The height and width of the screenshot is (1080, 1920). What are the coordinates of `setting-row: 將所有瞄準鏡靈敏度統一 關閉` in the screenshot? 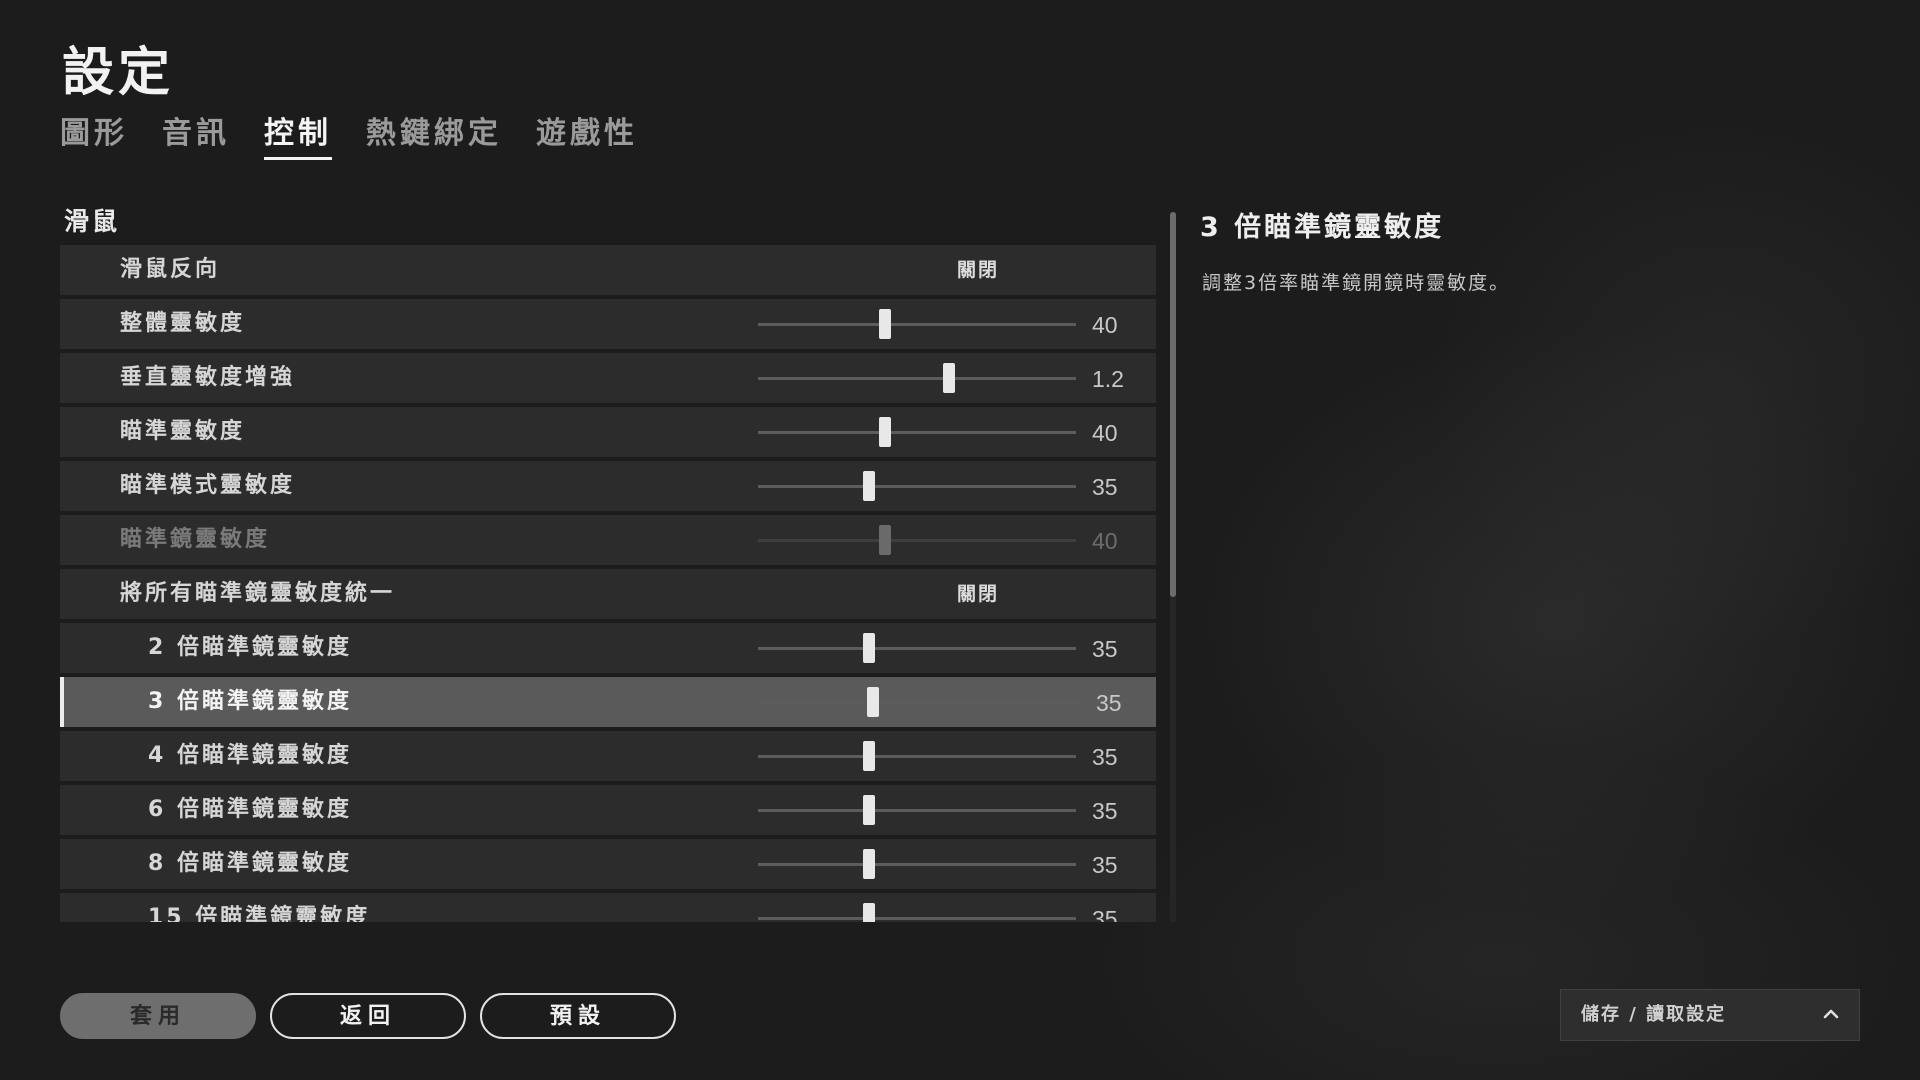 It's located at (608, 594).